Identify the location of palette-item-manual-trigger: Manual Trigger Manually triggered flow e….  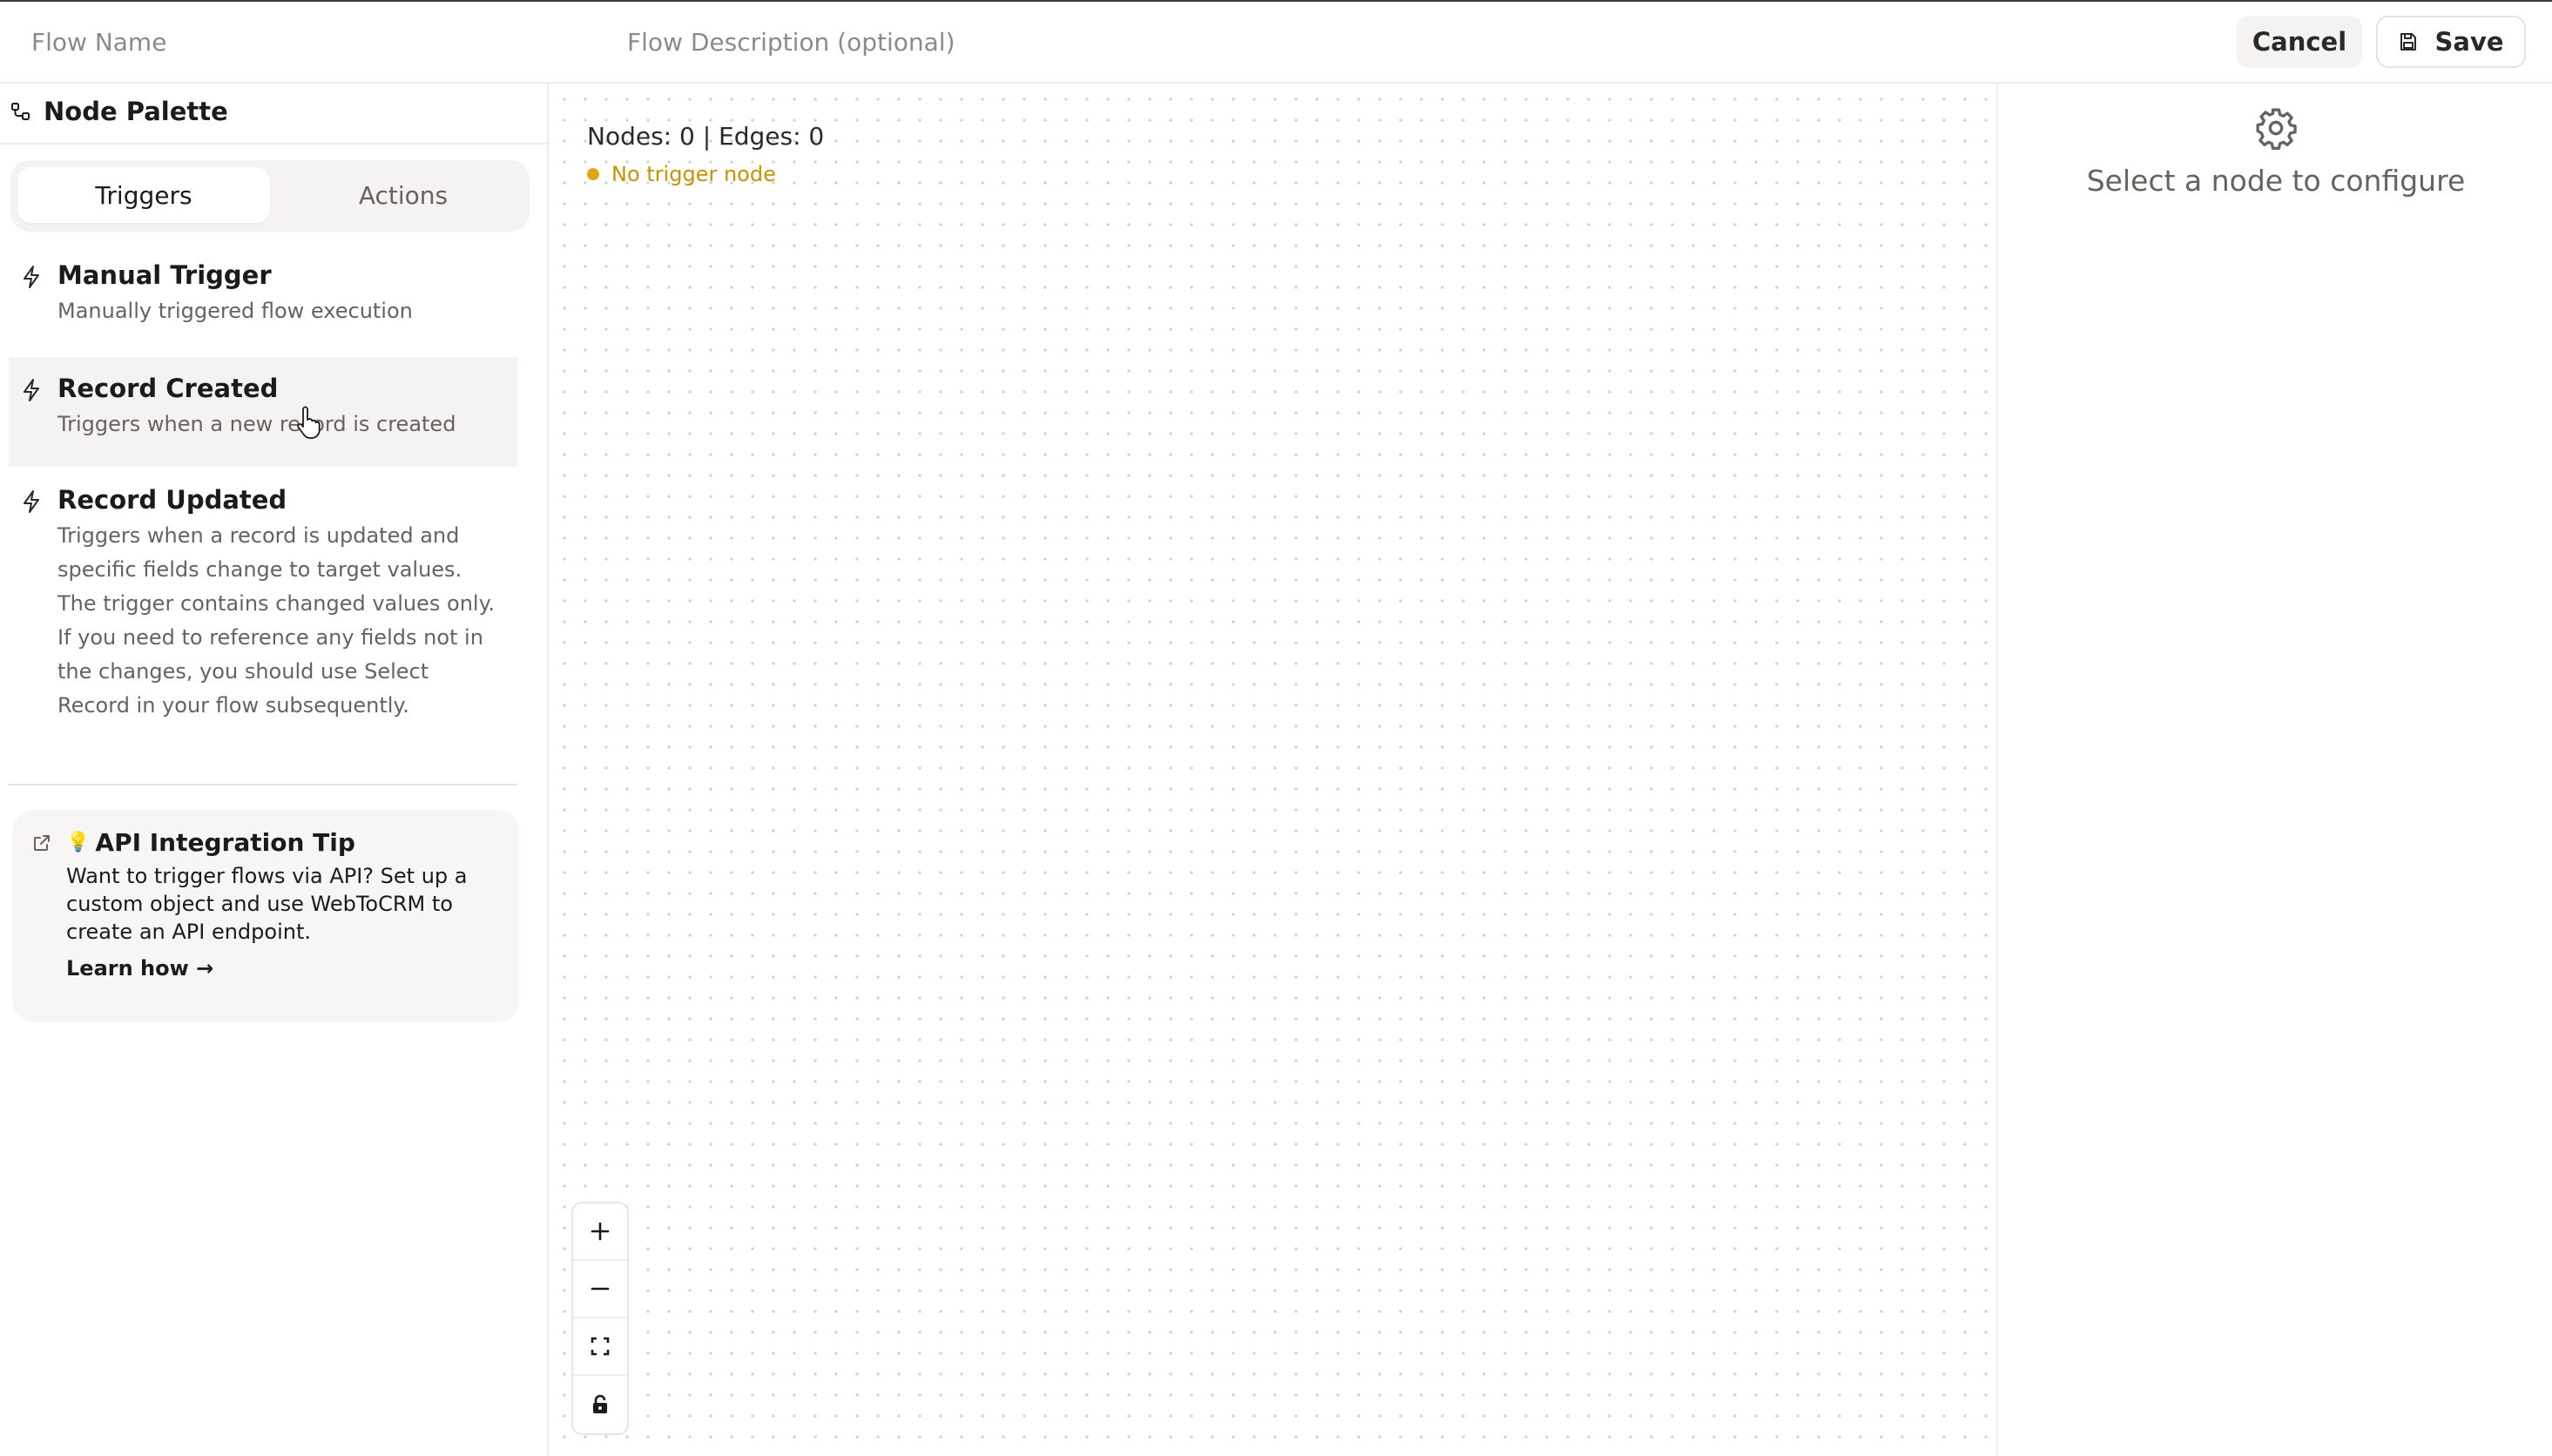
(263, 305).